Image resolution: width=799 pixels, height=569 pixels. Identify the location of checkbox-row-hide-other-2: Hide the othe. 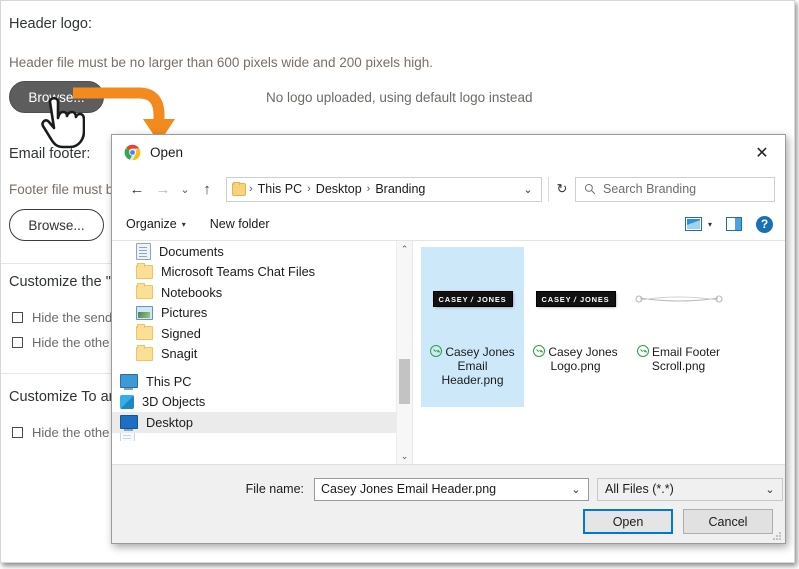
(60, 432).